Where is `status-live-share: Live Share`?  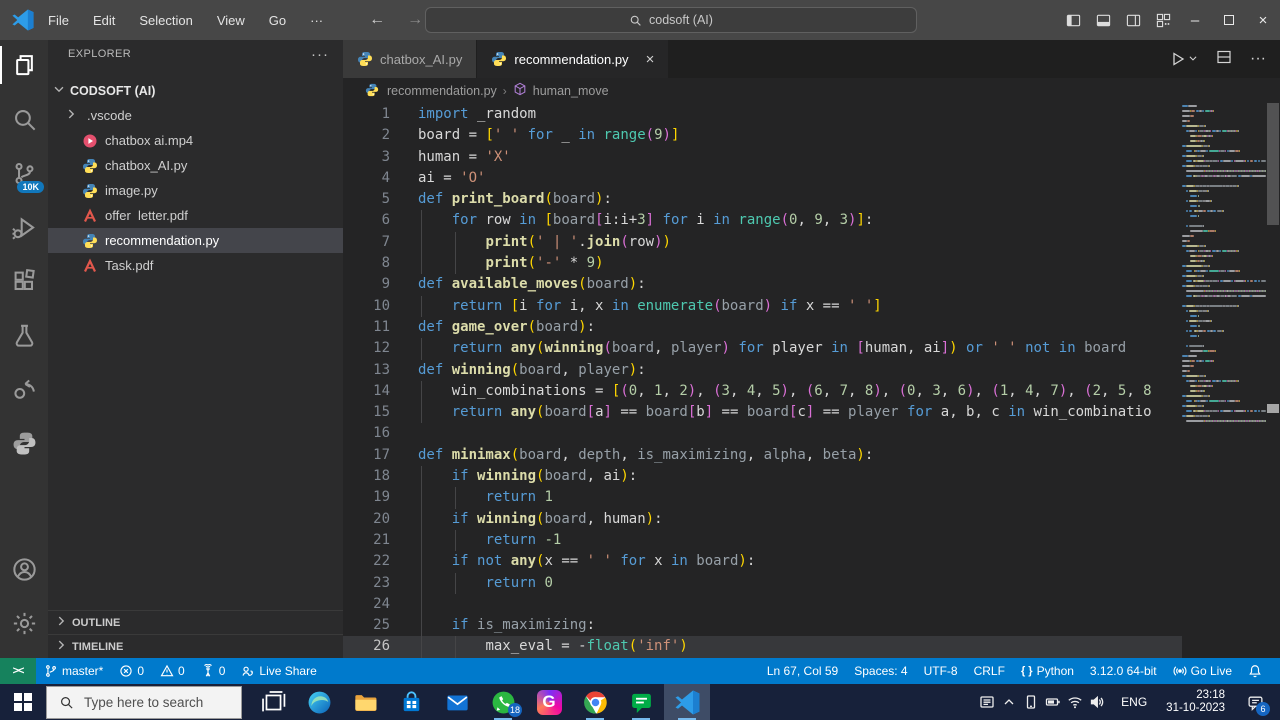 status-live-share: Live Share is located at coordinates (278, 671).